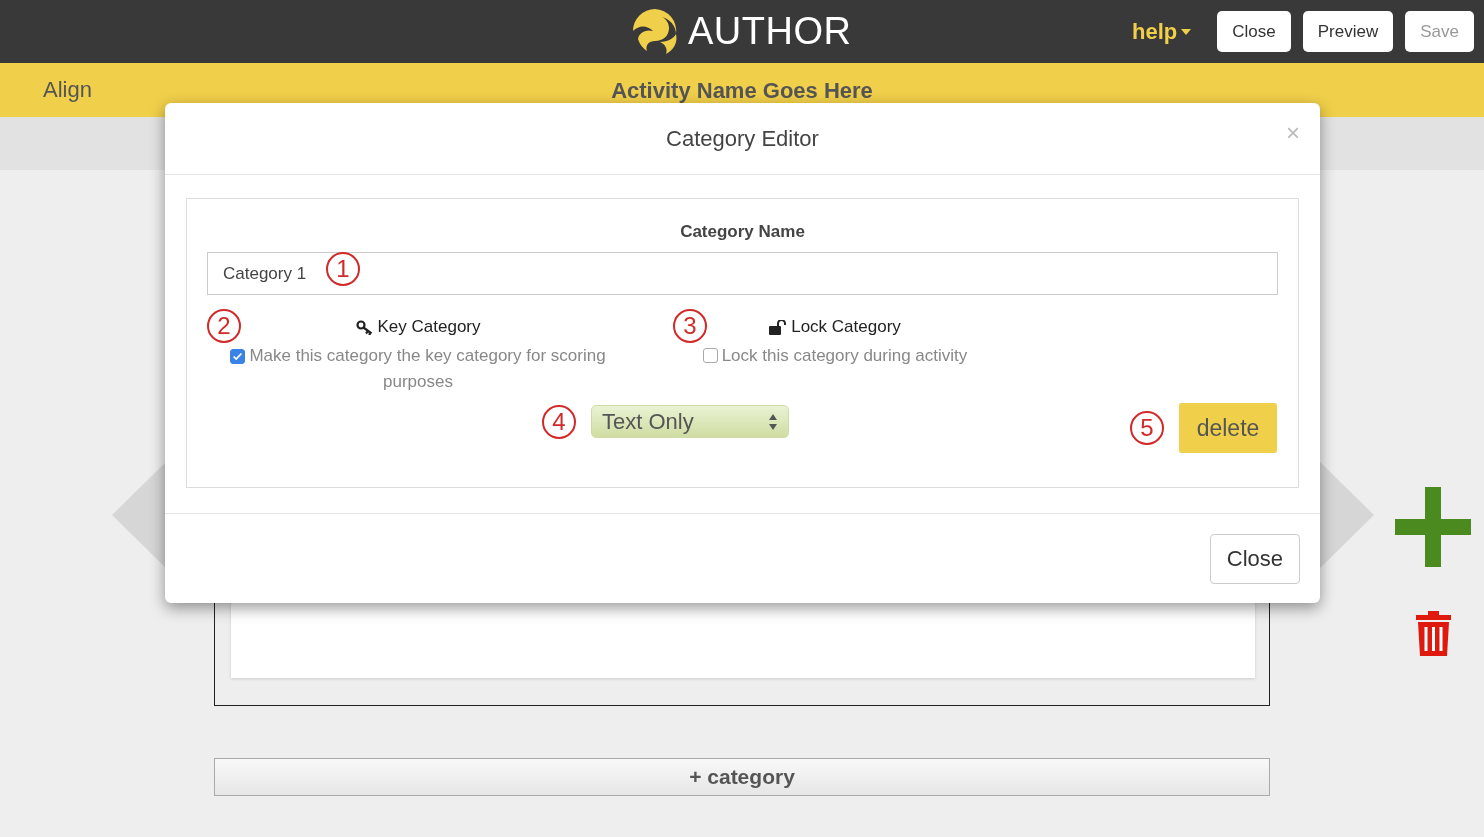 The image size is (1484, 837). Describe the element at coordinates (742, 90) in the screenshot. I see `activity-name: Activity Name Goes Here` at that location.